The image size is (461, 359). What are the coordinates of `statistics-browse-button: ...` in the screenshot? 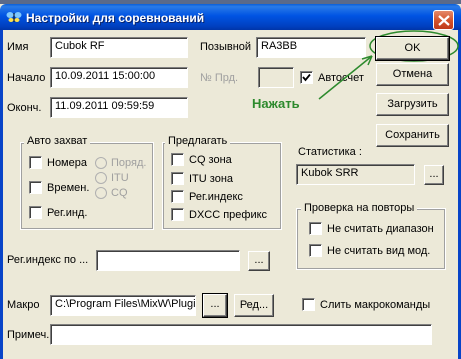 It's located at (434, 175).